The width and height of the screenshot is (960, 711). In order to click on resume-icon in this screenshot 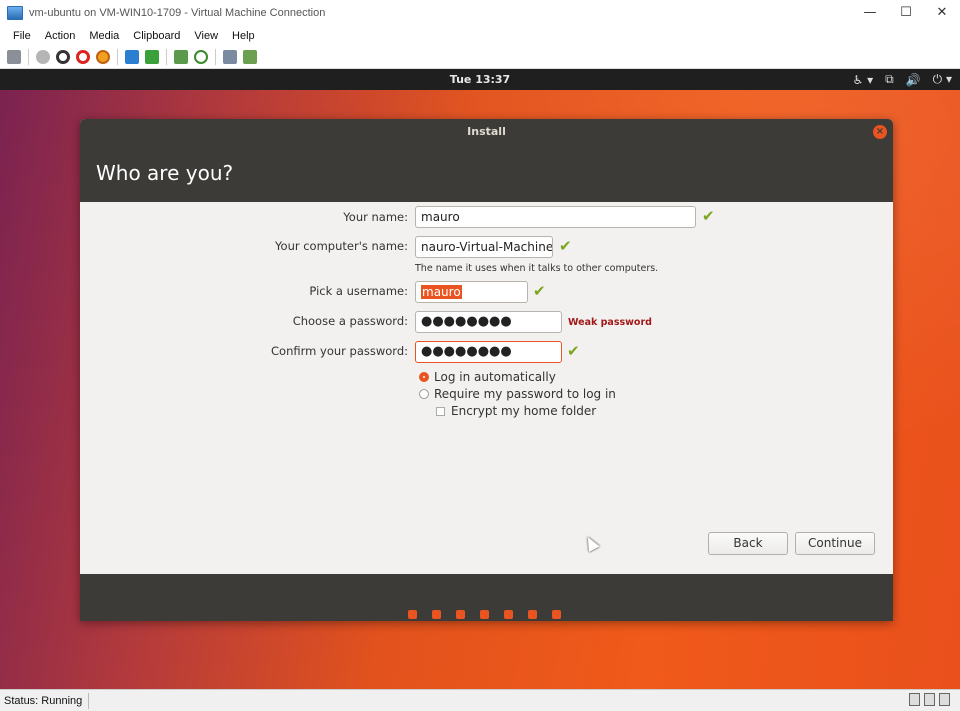, I will do `click(152, 56)`.